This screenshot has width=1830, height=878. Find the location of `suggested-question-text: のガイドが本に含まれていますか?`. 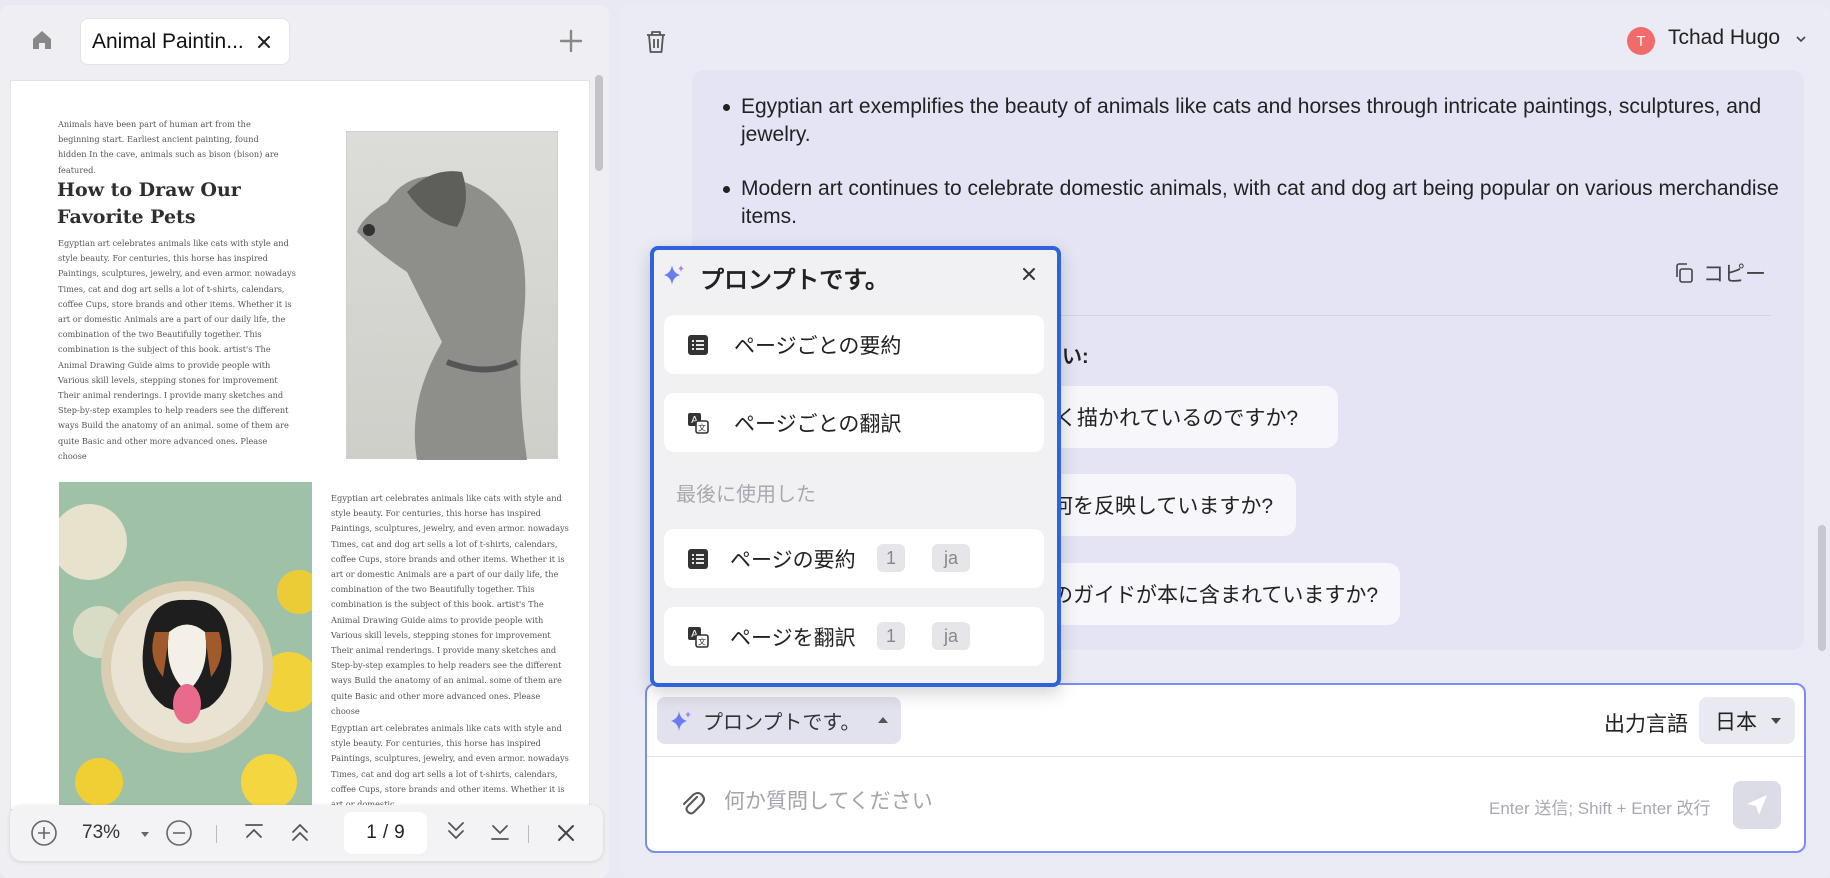

suggested-question-text: のガイドが本に含まれていますか? is located at coordinates (1215, 595).